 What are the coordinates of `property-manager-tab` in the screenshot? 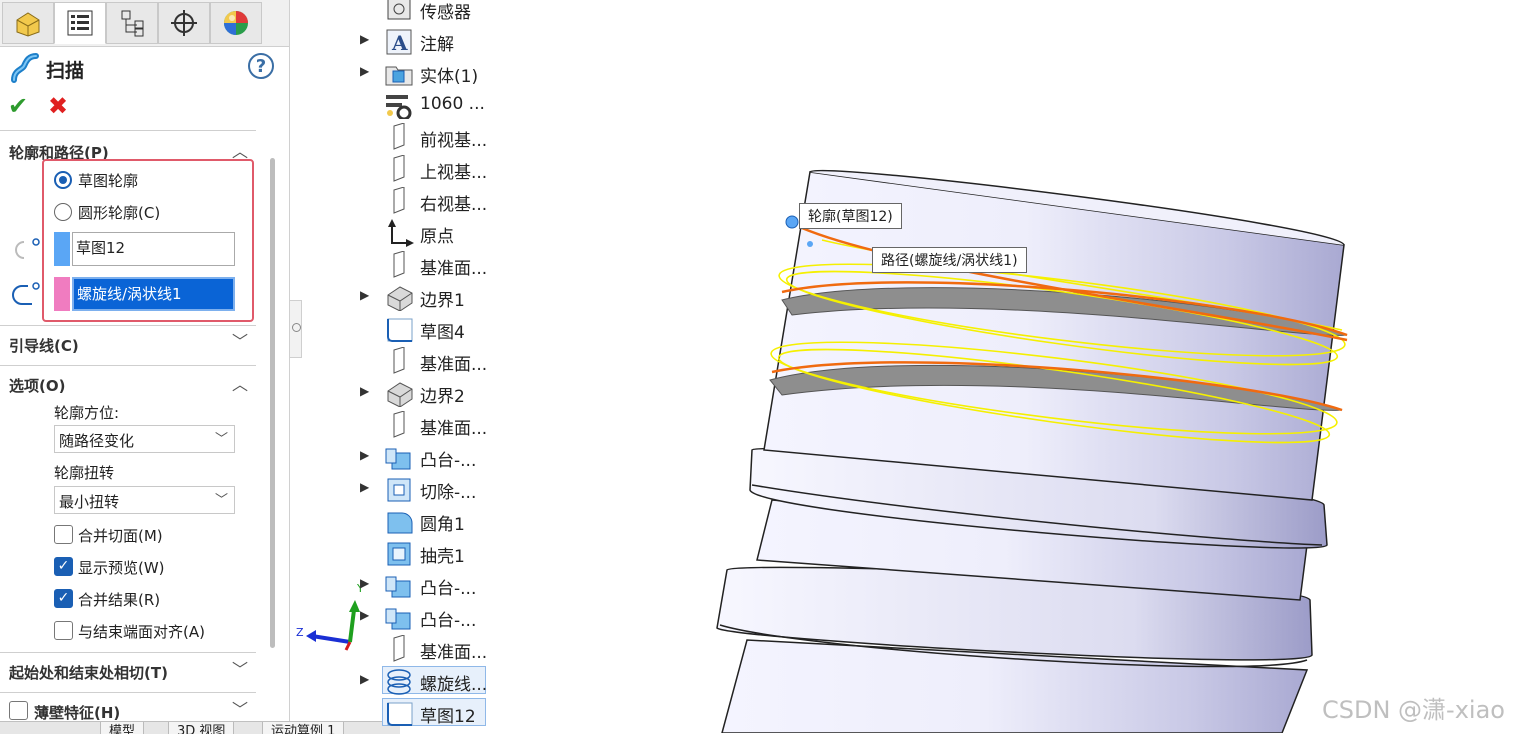 It's located at (80, 23).